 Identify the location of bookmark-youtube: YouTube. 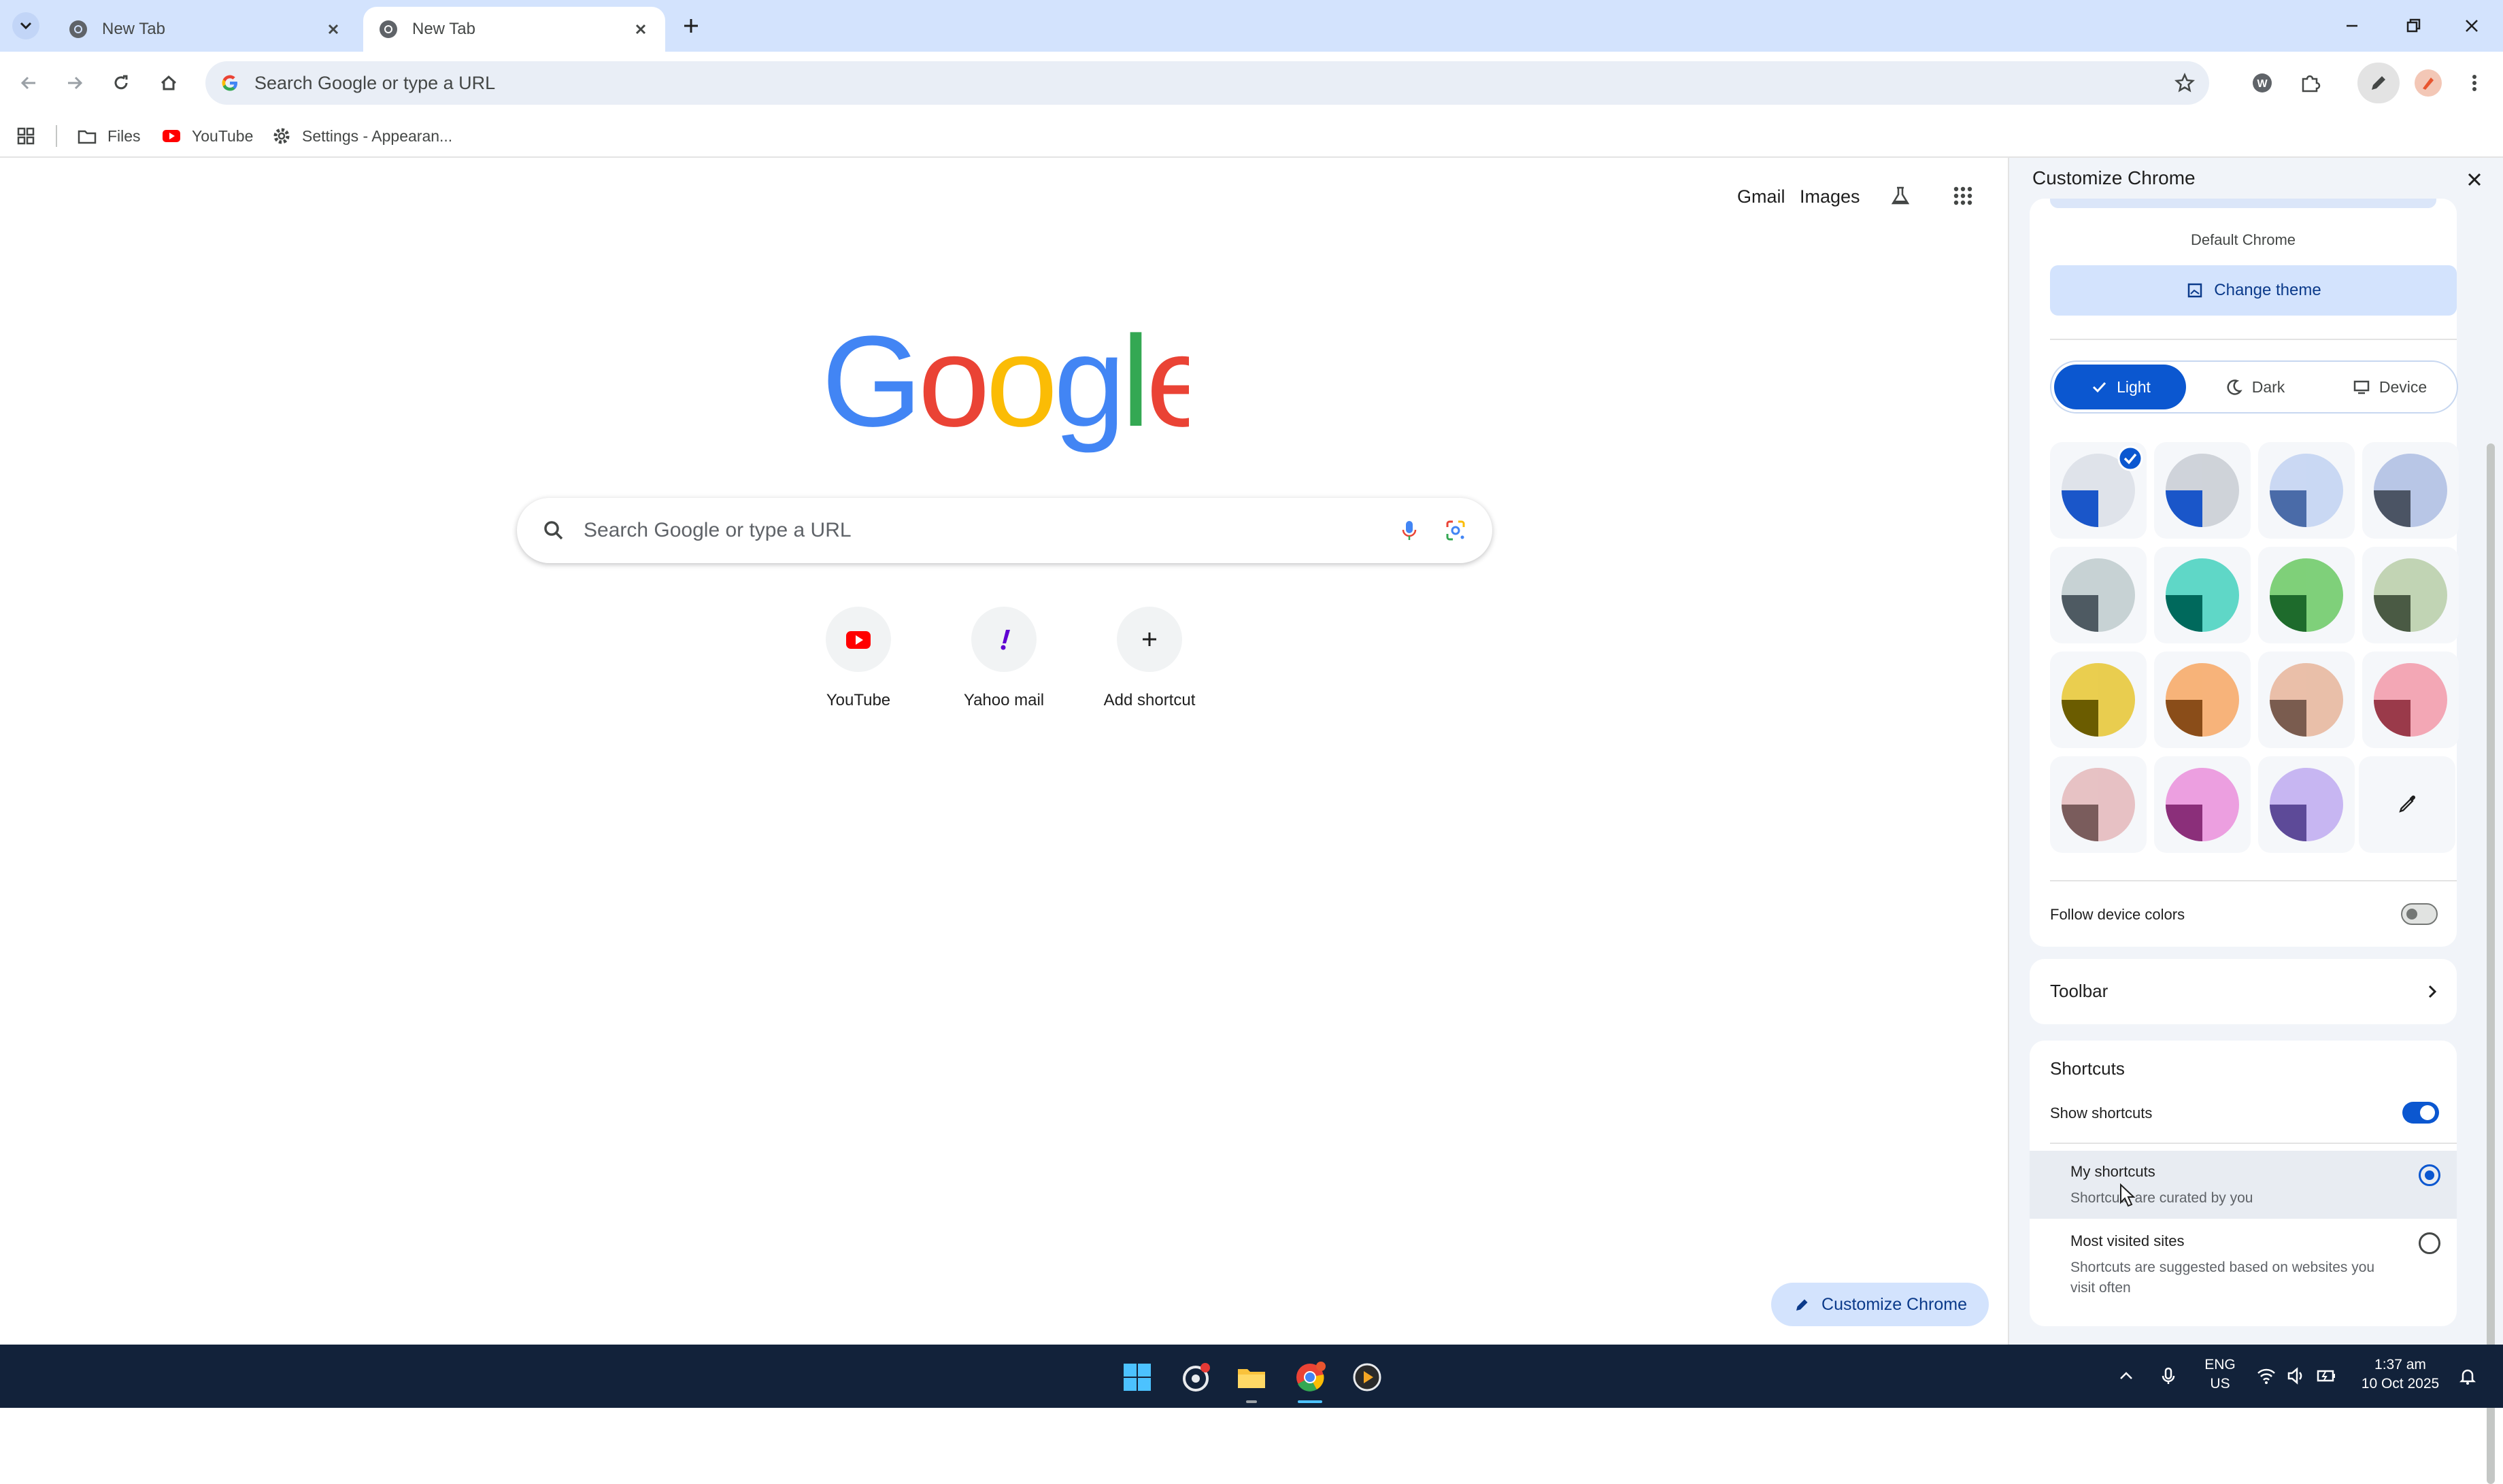
(207, 136).